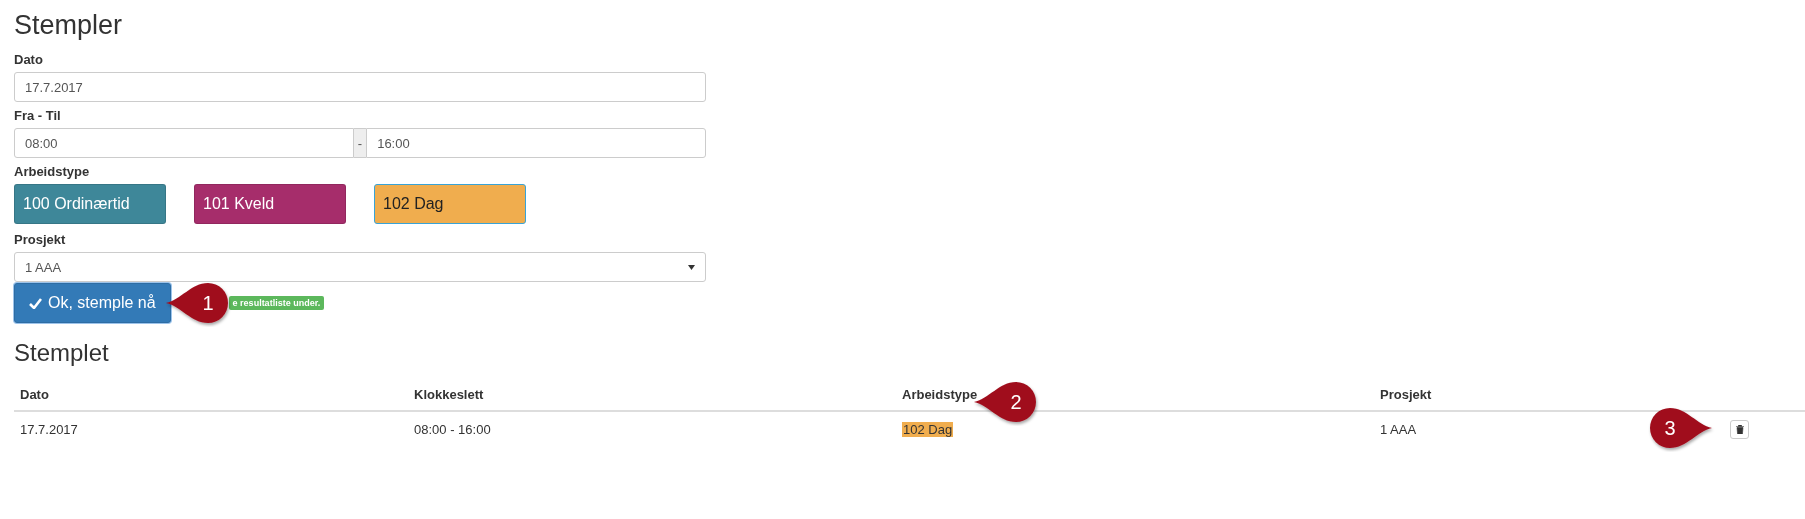 This screenshot has width=1805, height=519. What do you see at coordinates (1398, 429) in the screenshot?
I see `table-cell: 1 AAA` at bounding box center [1398, 429].